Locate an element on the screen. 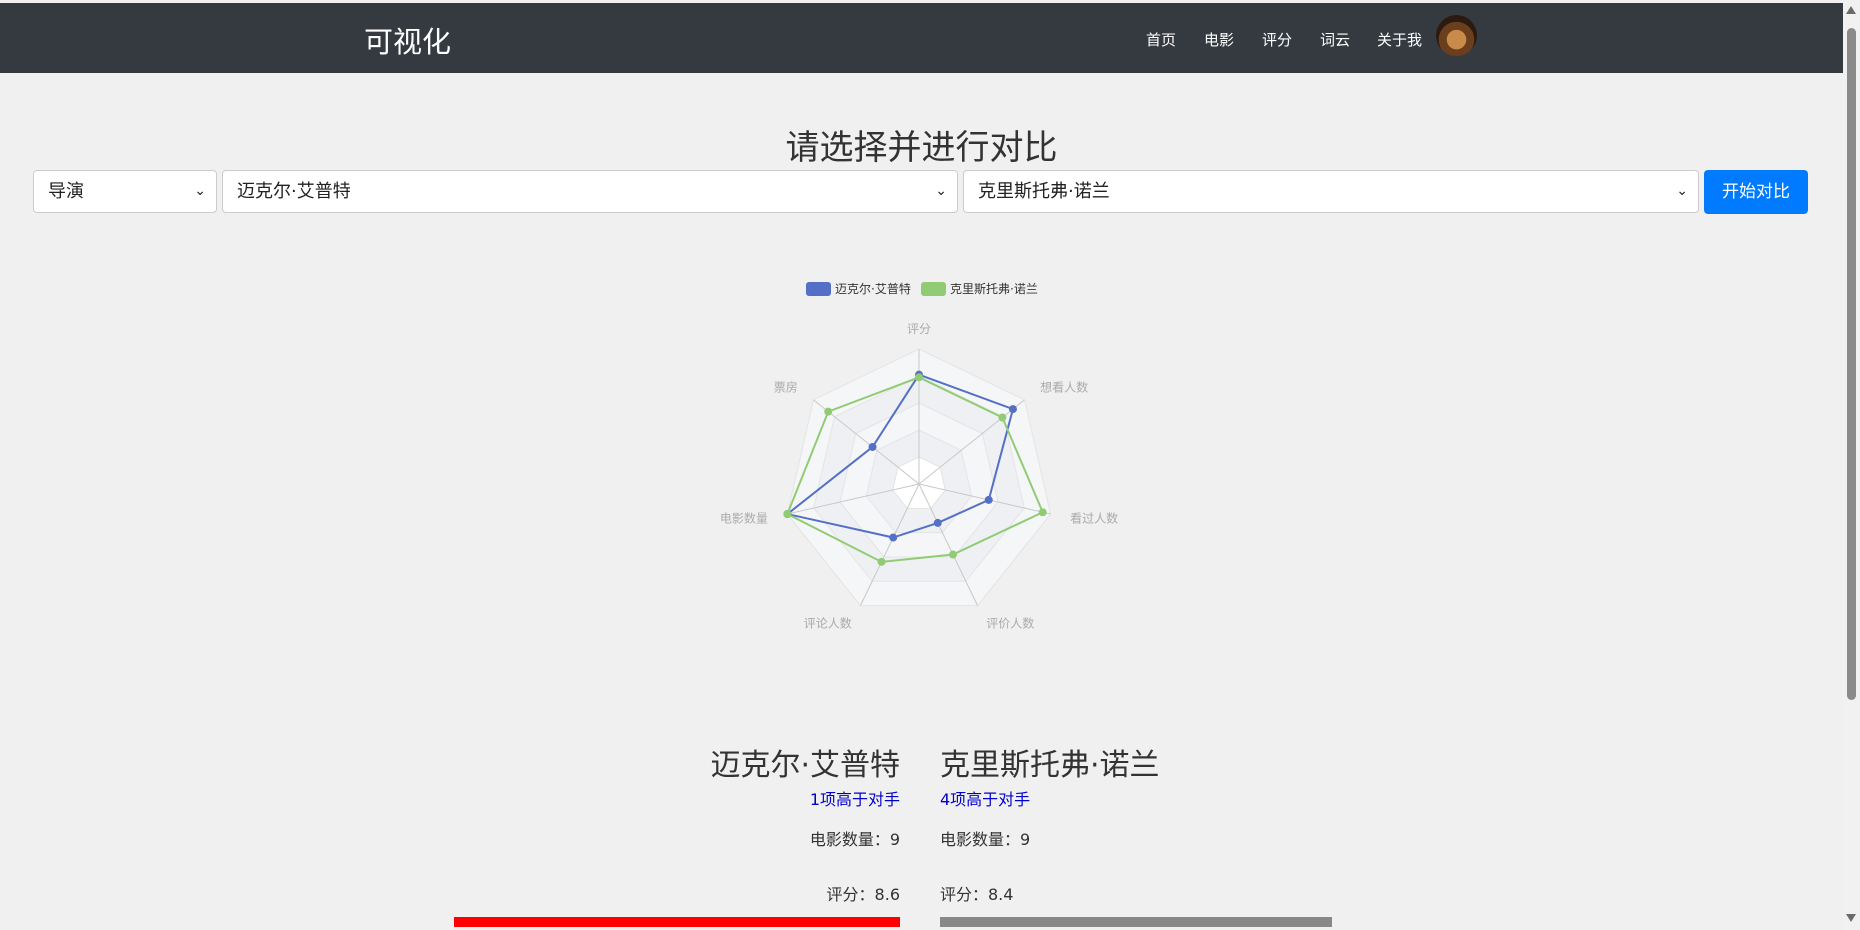 This screenshot has width=1860, height=930. radar-indicator-label: 评分 is located at coordinates (919, 329).